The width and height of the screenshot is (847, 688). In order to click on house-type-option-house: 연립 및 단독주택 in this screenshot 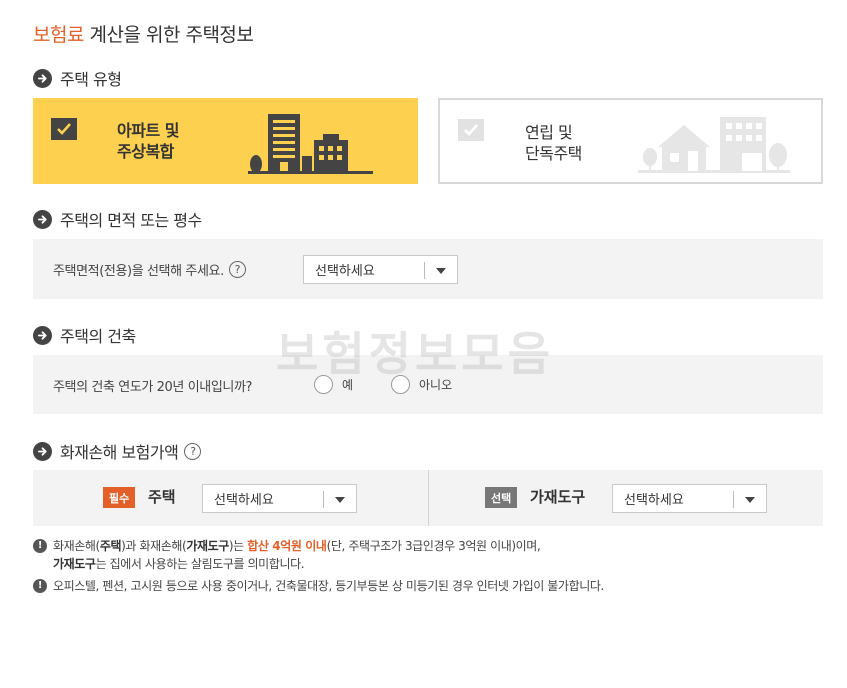, I will do `click(630, 141)`.